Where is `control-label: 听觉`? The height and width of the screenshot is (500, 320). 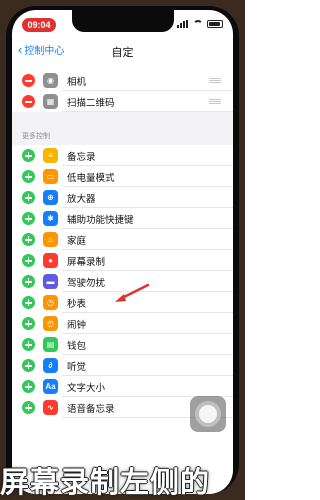 control-label: 听觉 is located at coordinates (77, 367).